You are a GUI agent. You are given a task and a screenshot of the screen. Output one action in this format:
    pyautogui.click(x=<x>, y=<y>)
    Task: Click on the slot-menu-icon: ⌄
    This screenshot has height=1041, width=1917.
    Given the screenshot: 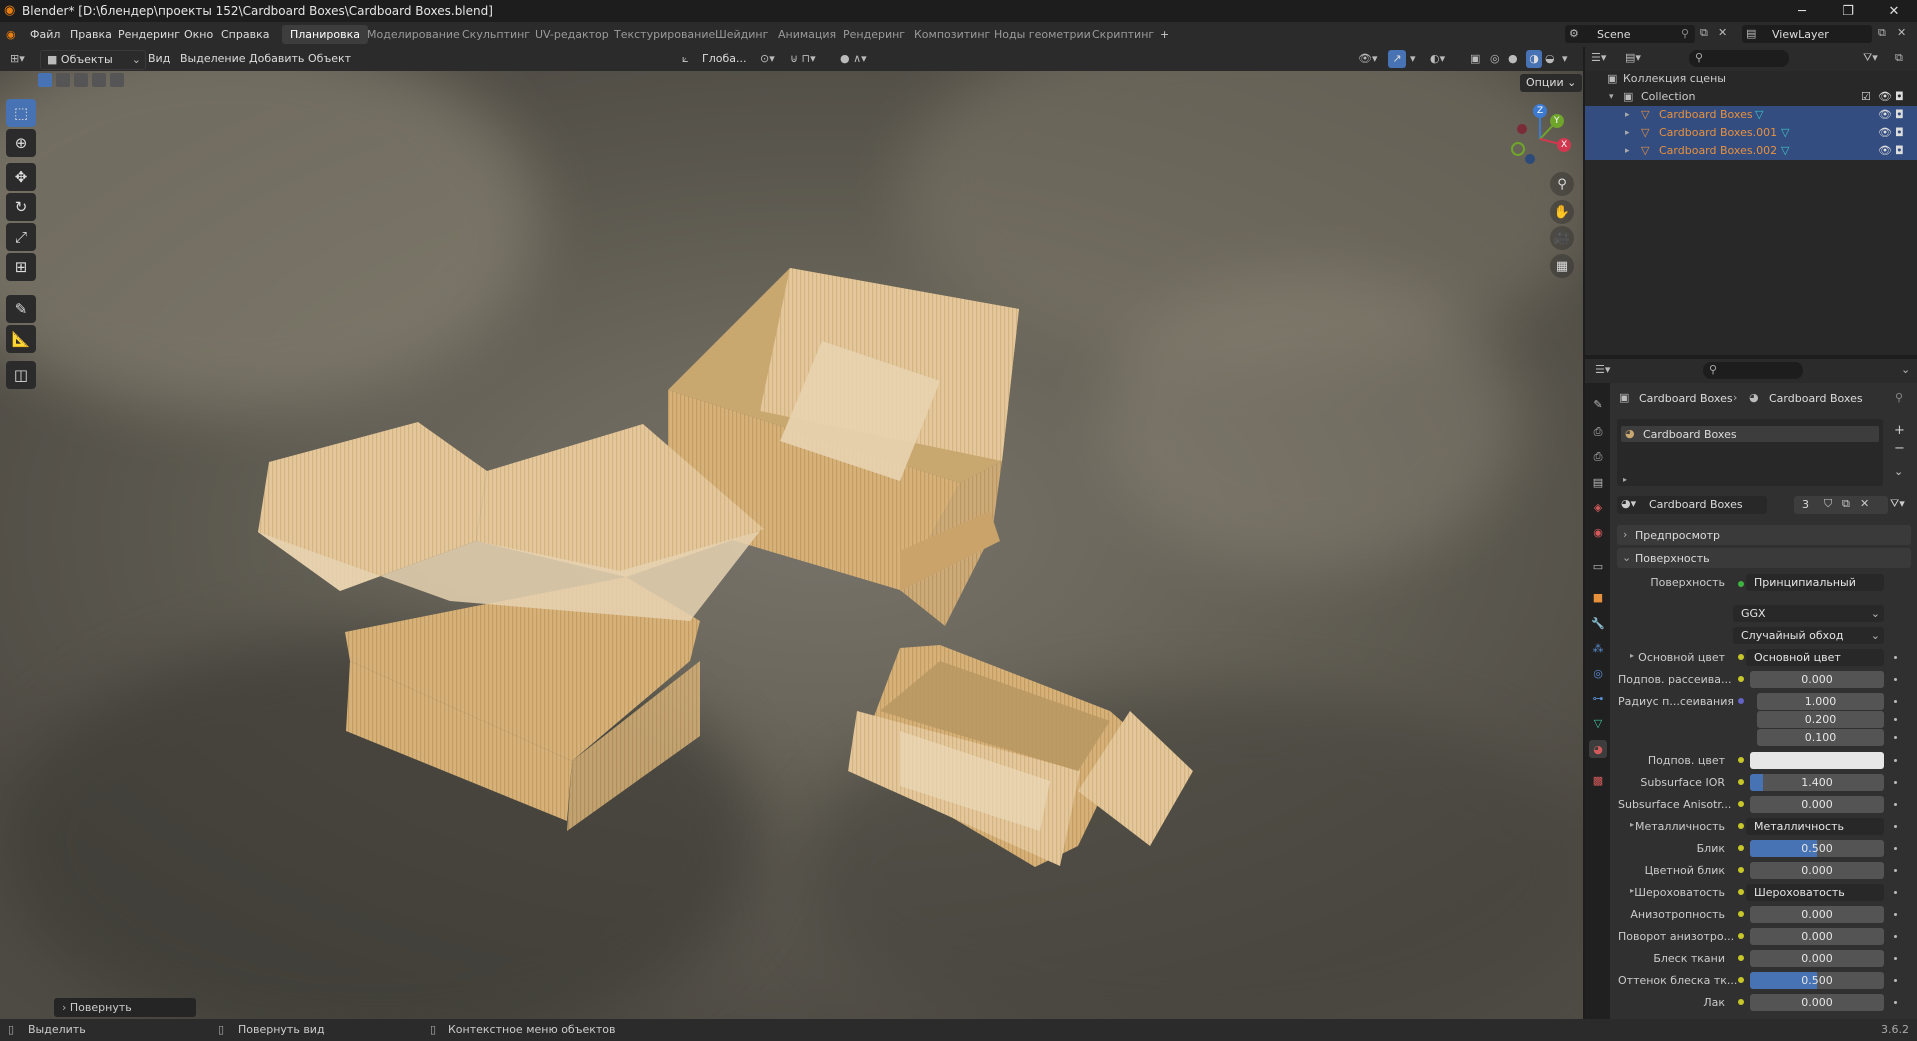 What is the action you would take?
    pyautogui.click(x=1898, y=471)
    